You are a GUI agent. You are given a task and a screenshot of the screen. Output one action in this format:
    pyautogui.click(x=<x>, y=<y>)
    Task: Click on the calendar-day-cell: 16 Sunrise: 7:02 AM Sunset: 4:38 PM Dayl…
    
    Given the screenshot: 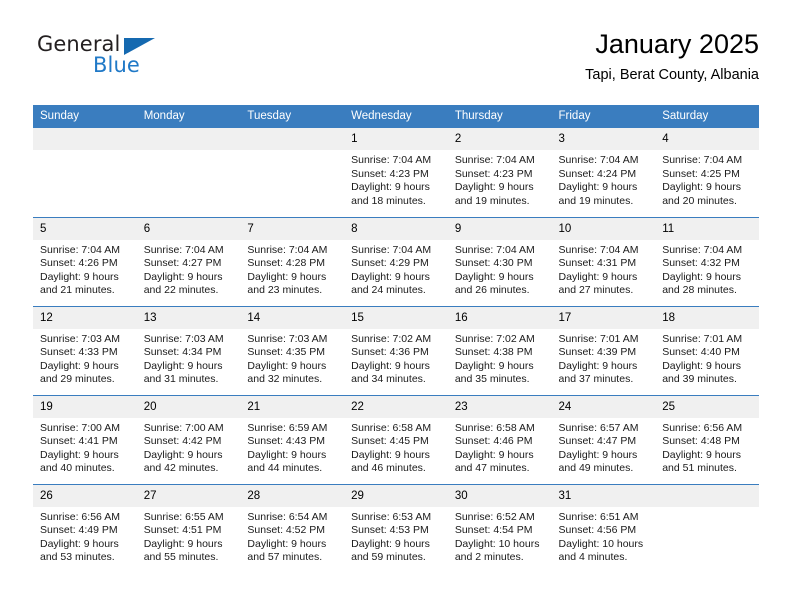 What is the action you would take?
    pyautogui.click(x=499, y=350)
    